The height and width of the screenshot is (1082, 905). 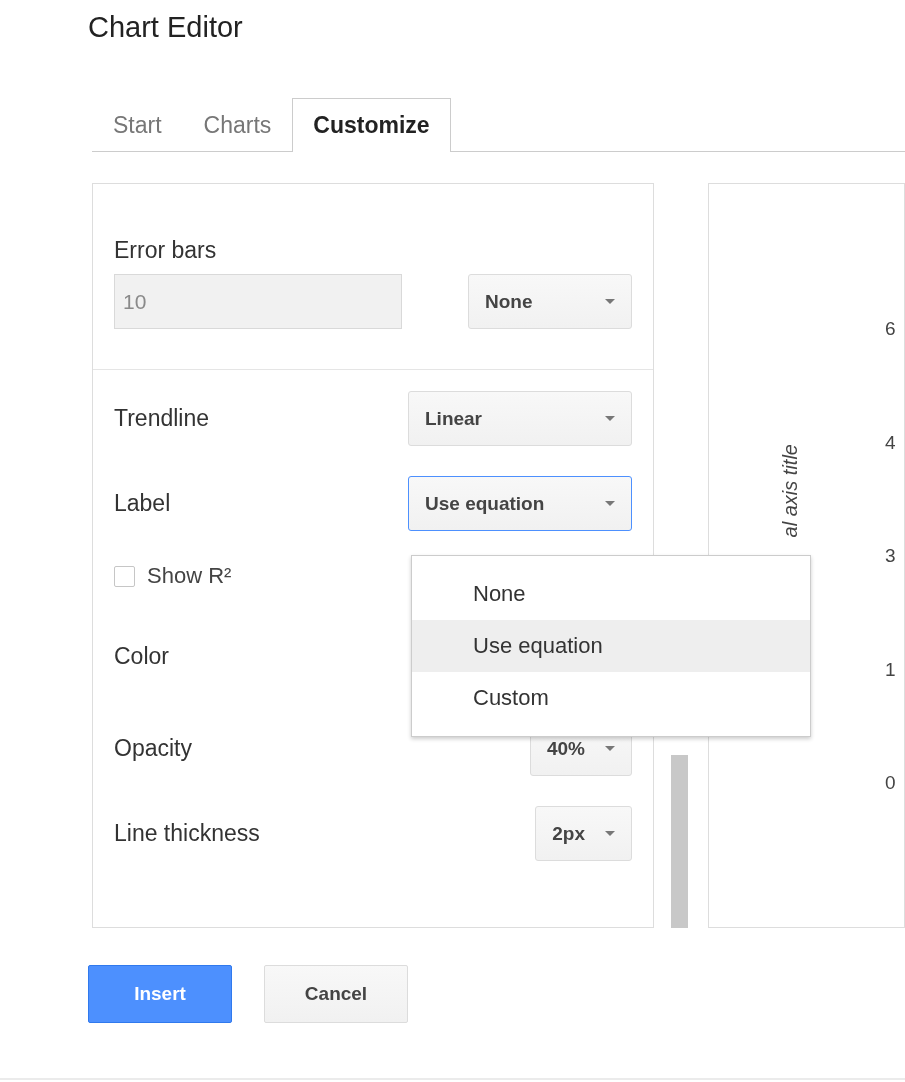 I want to click on setting-label: Label, so click(x=142, y=503).